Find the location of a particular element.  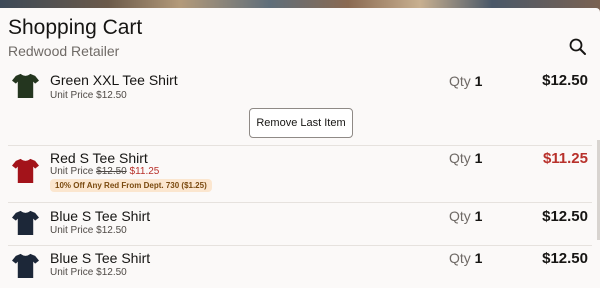

search-button is located at coordinates (578, 47).